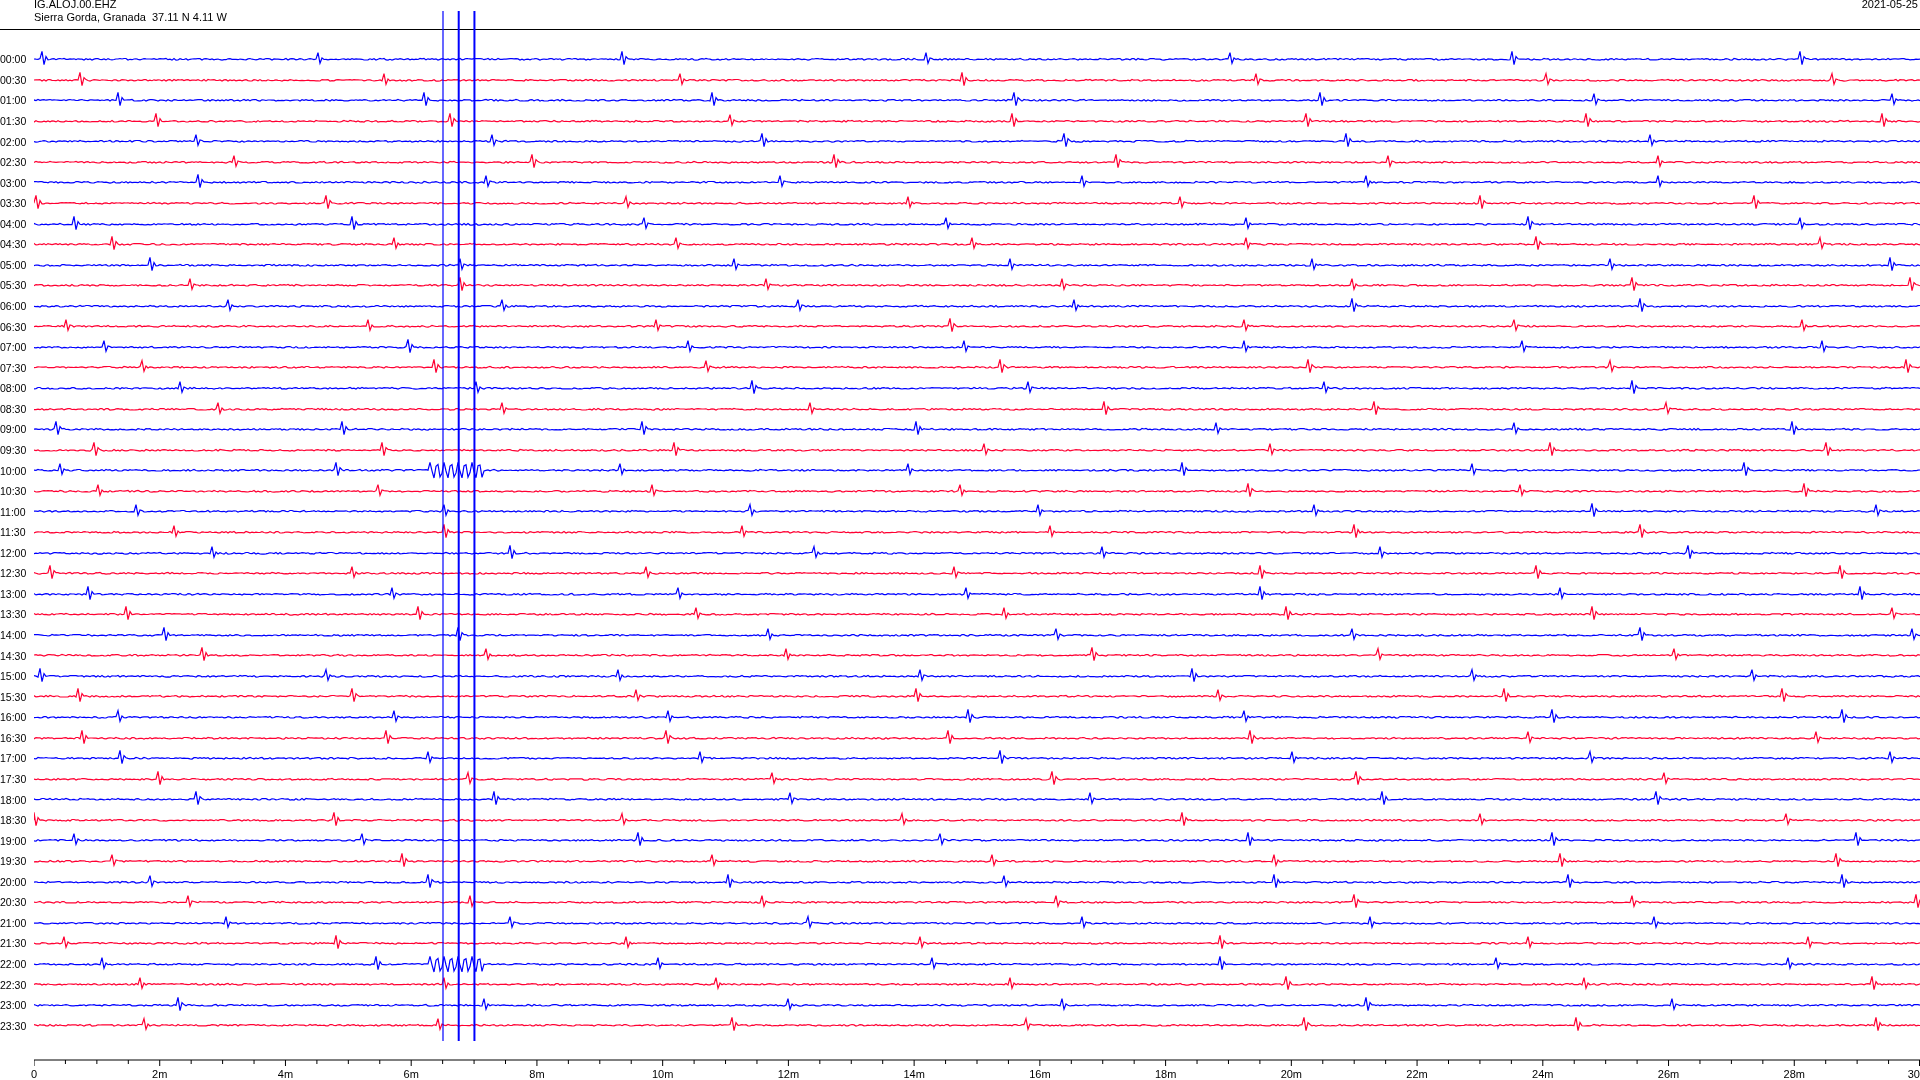 The height and width of the screenshot is (1080, 1920). What do you see at coordinates (1291, 1074) in the screenshot?
I see `tick-label: 20m` at bounding box center [1291, 1074].